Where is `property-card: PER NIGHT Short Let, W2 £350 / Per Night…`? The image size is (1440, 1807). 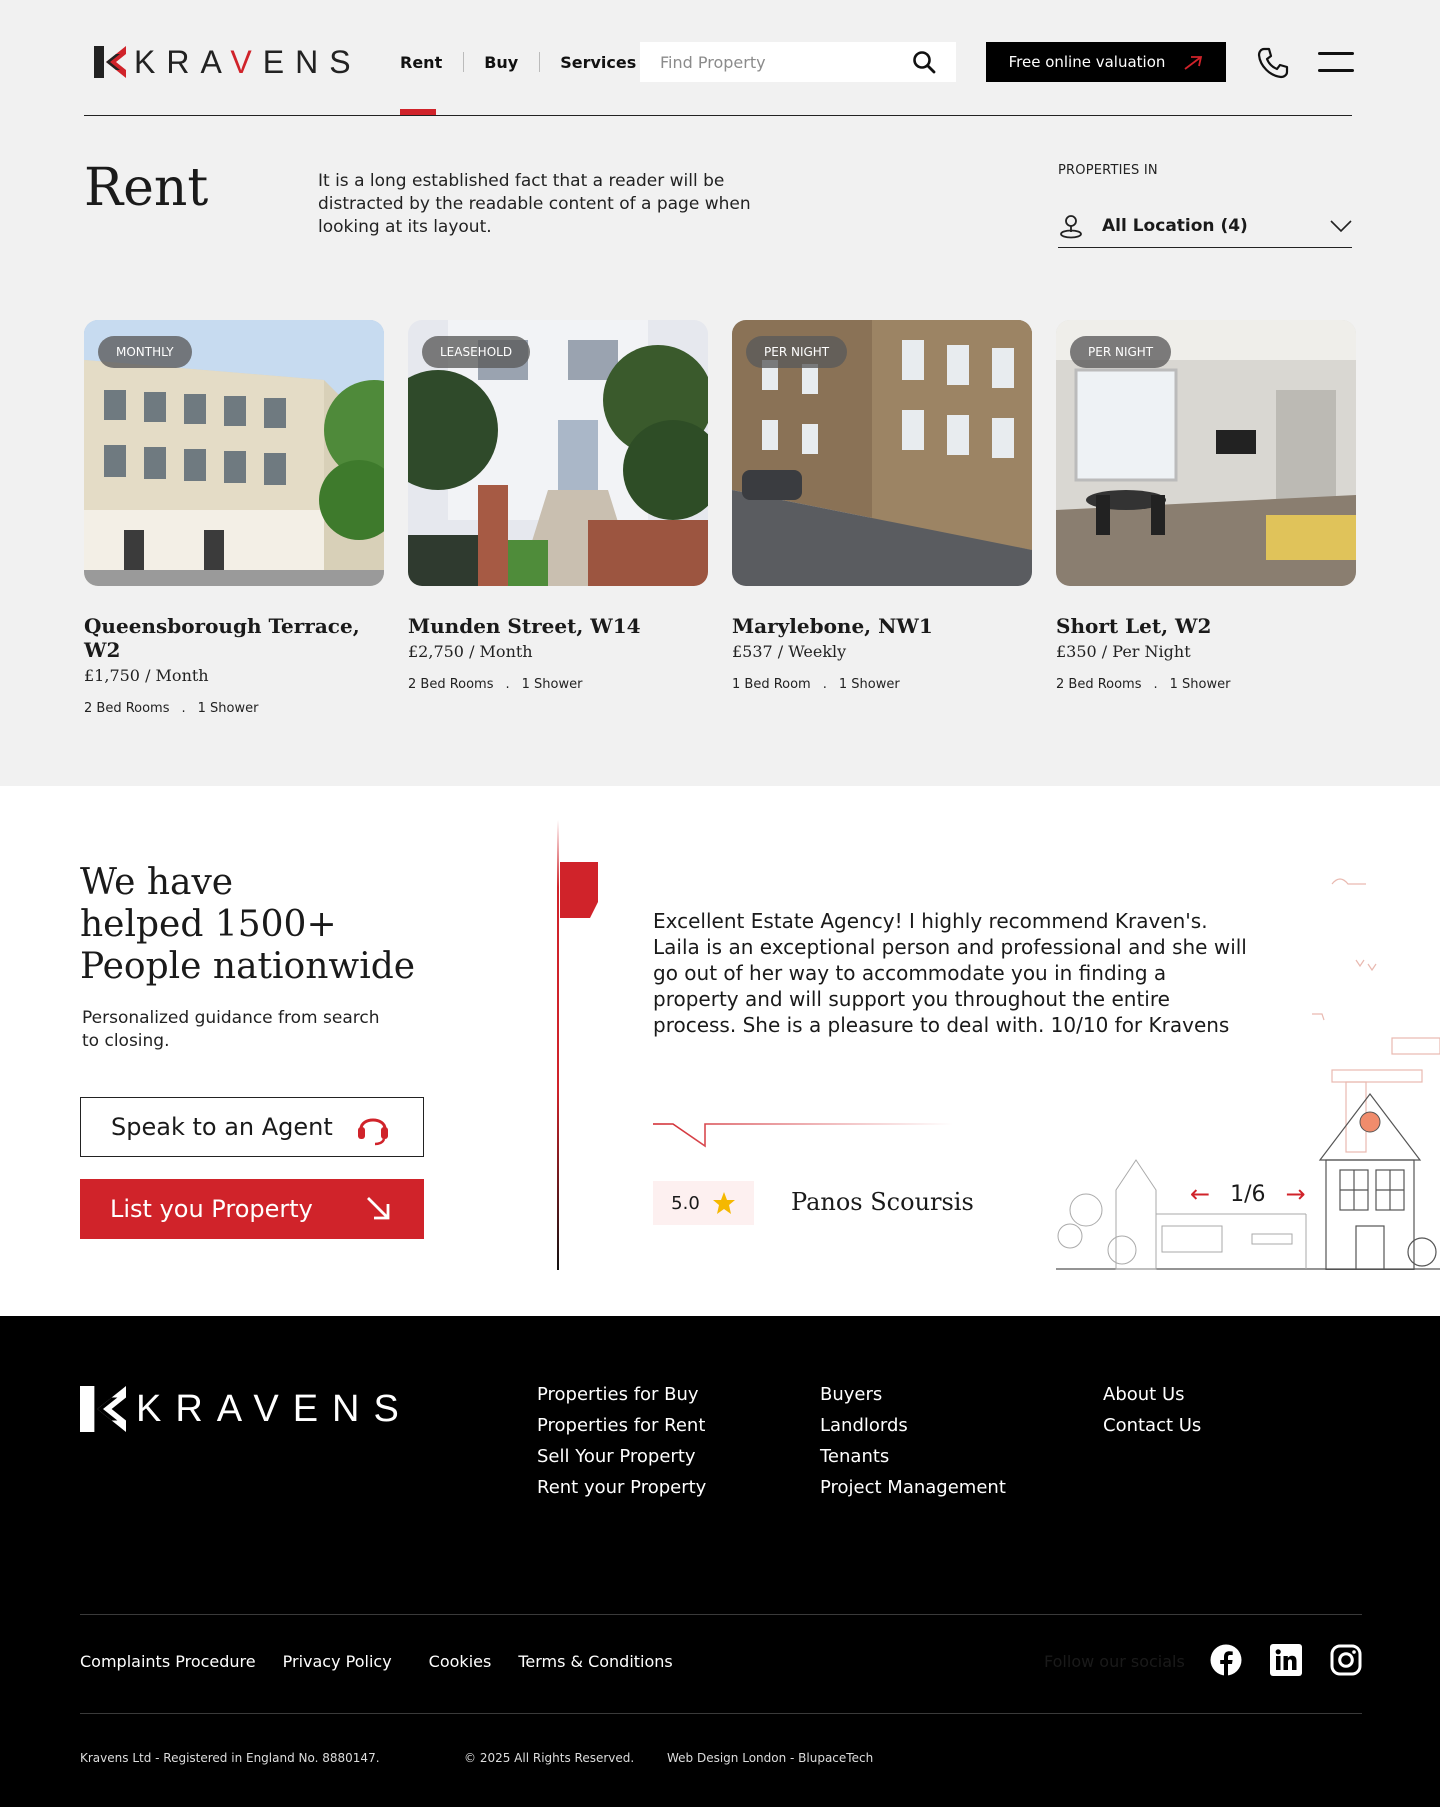
property-card: PER NIGHT Short Let, W2 £350 / Per Night… is located at coordinates (1206, 506).